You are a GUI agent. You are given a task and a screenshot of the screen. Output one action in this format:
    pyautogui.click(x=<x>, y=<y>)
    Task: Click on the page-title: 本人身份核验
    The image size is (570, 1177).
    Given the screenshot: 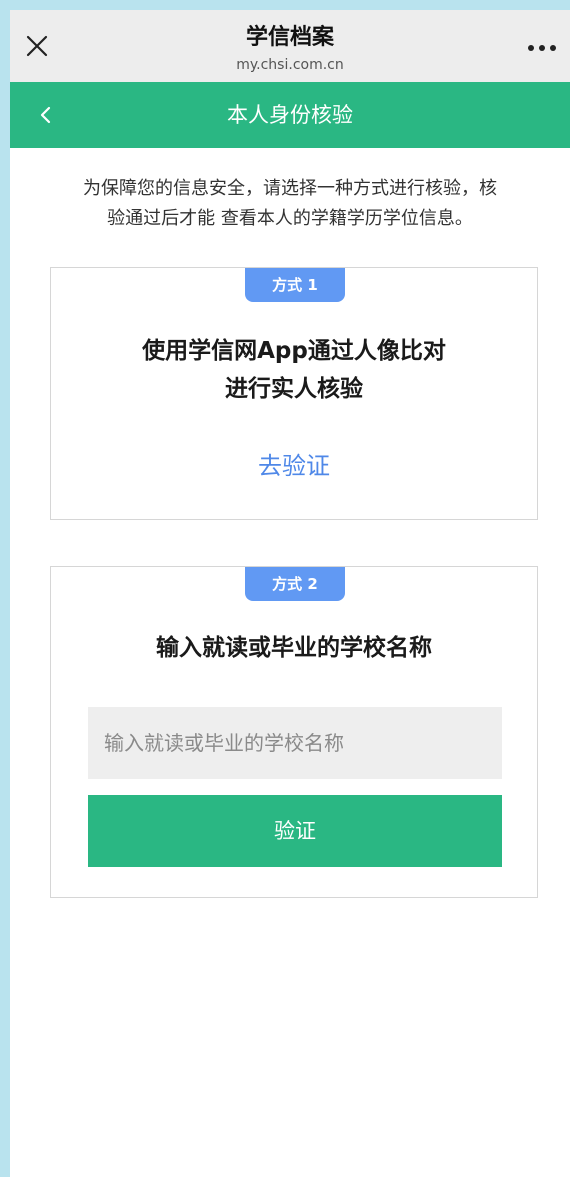 What is the action you would take?
    pyautogui.click(x=290, y=115)
    